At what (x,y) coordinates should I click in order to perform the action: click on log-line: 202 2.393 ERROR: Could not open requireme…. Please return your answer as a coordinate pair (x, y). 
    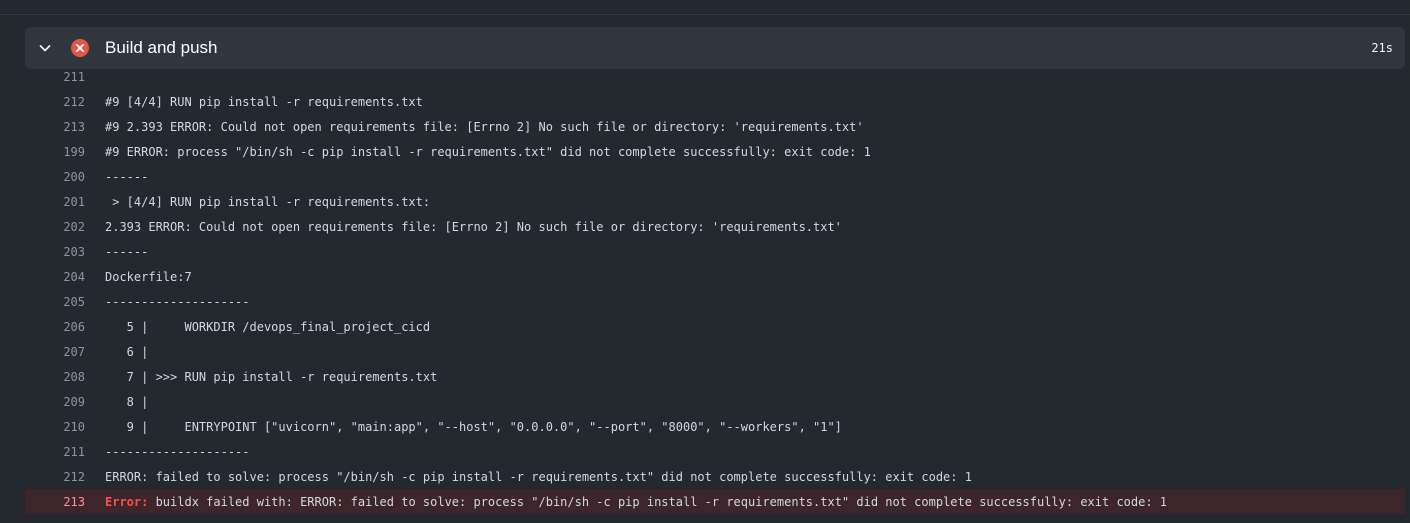
    Looking at the image, I should click on (715, 226).